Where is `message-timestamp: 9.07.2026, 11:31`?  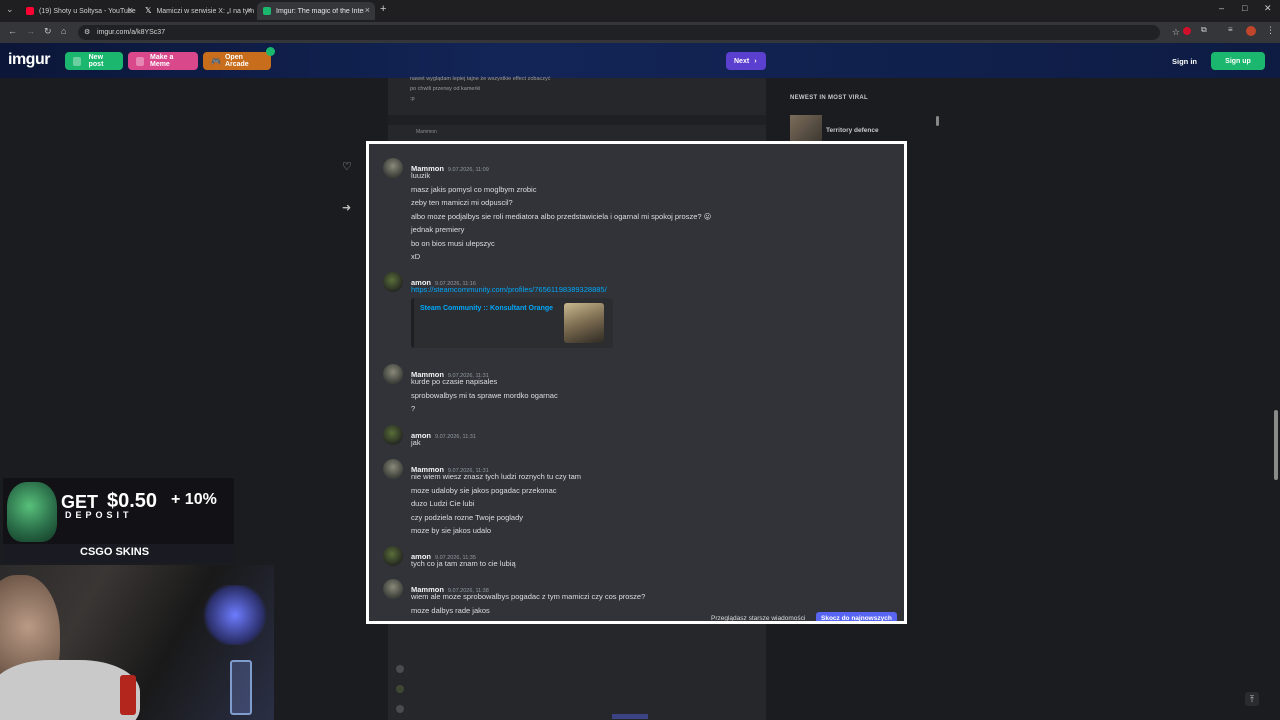
message-timestamp: 9.07.2026, 11:31 is located at coordinates (455, 437).